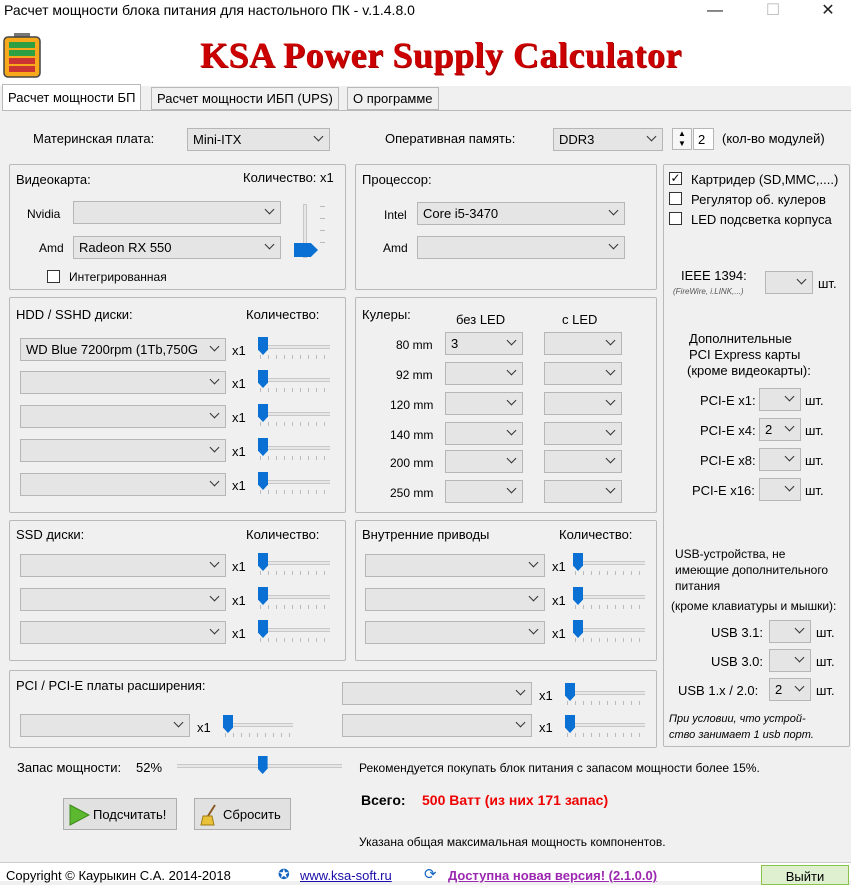 The width and height of the screenshot is (851, 885). I want to click on maximize-button: ☐, so click(773, 12).